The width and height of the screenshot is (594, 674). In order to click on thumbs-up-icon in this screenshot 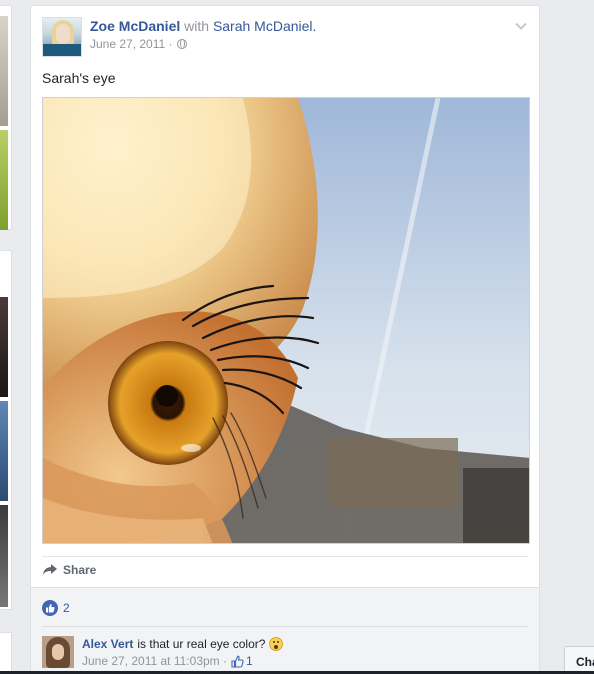, I will do `click(50, 608)`.